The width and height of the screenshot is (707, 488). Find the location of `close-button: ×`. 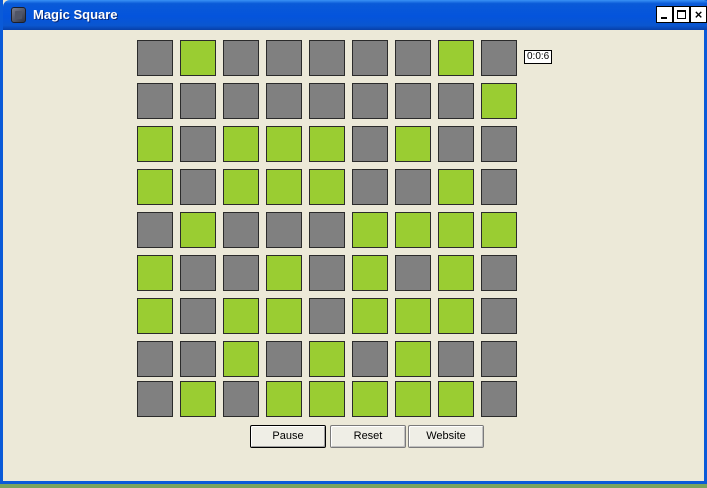

close-button: × is located at coordinates (698, 14).